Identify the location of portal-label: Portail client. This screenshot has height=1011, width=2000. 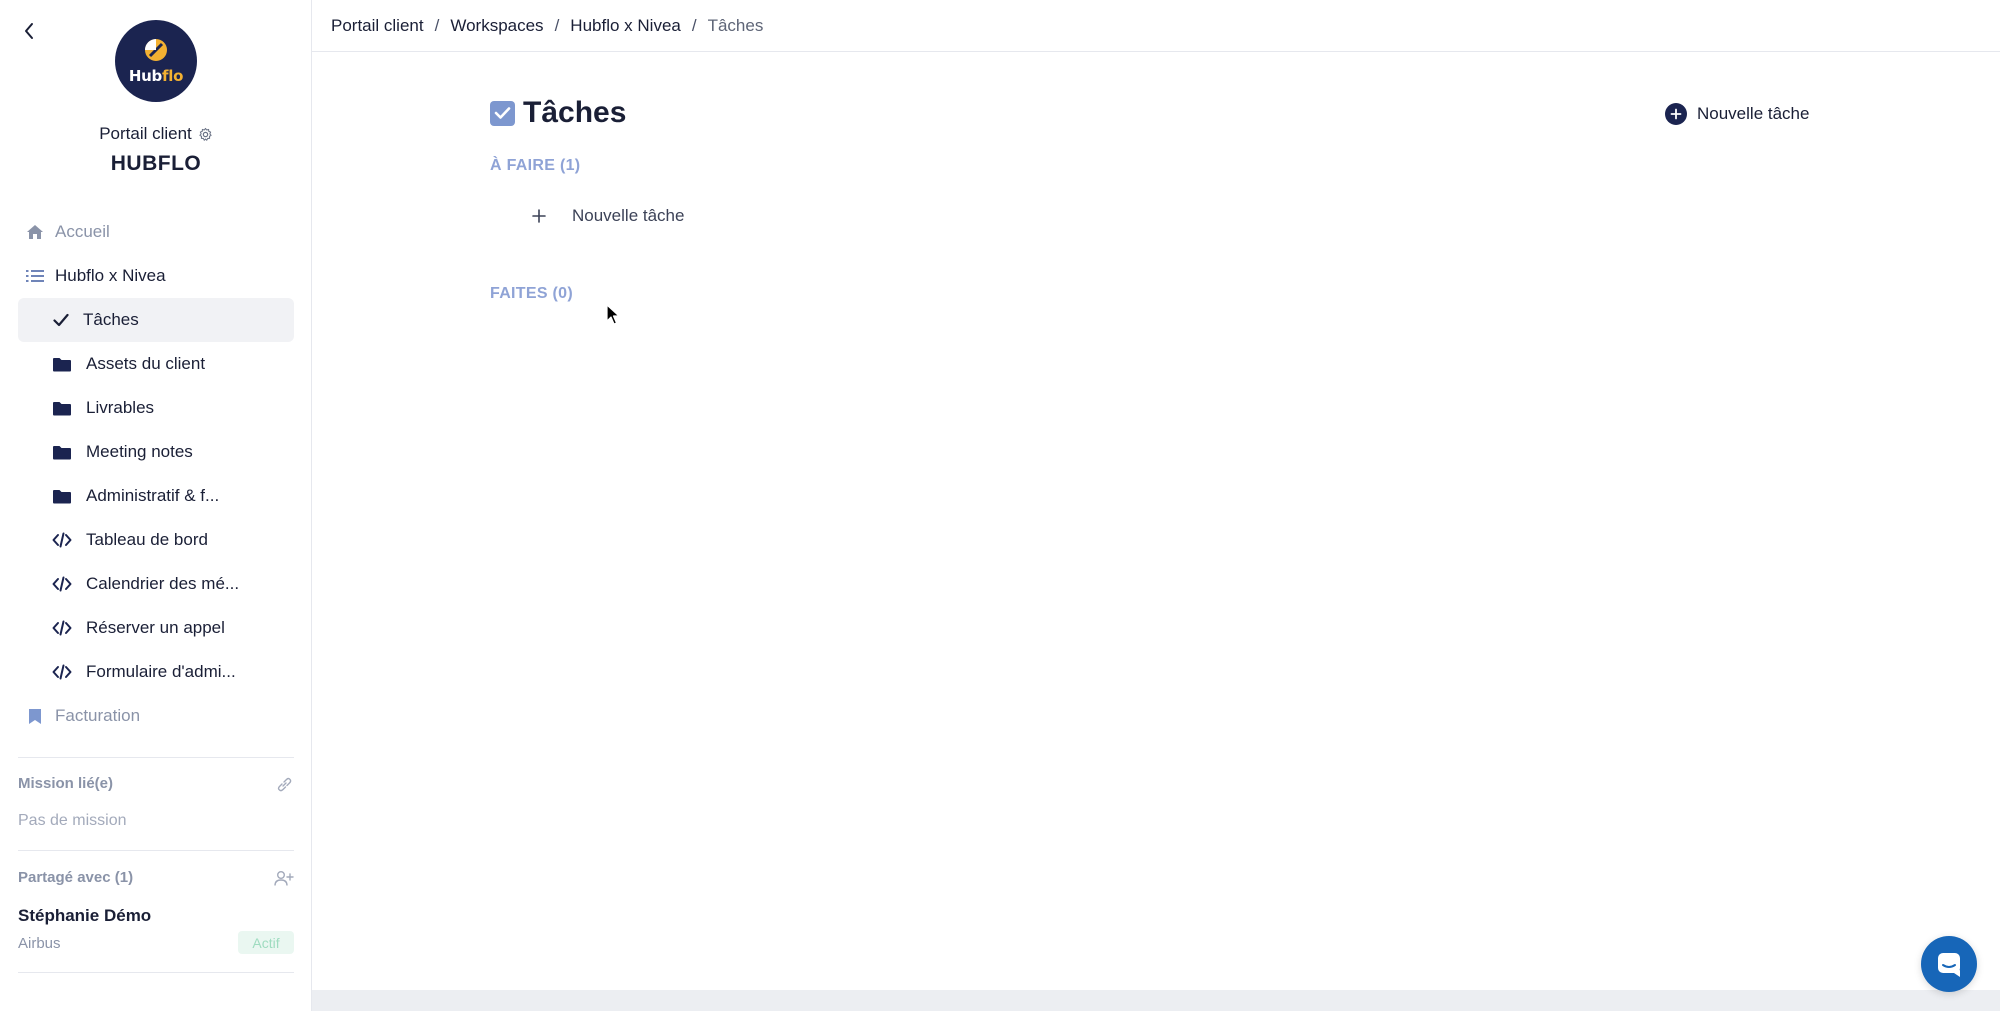
(156, 134).